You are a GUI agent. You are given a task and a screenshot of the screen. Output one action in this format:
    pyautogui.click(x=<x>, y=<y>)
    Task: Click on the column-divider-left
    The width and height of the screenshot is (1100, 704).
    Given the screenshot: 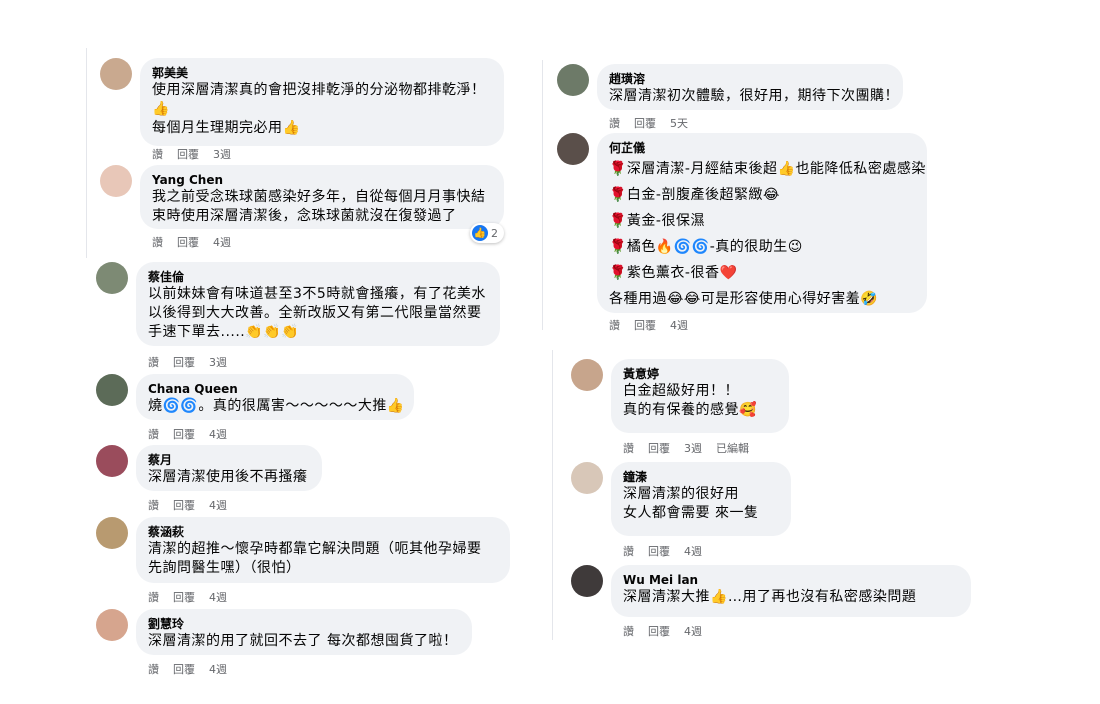 What is the action you would take?
    pyautogui.click(x=86, y=153)
    